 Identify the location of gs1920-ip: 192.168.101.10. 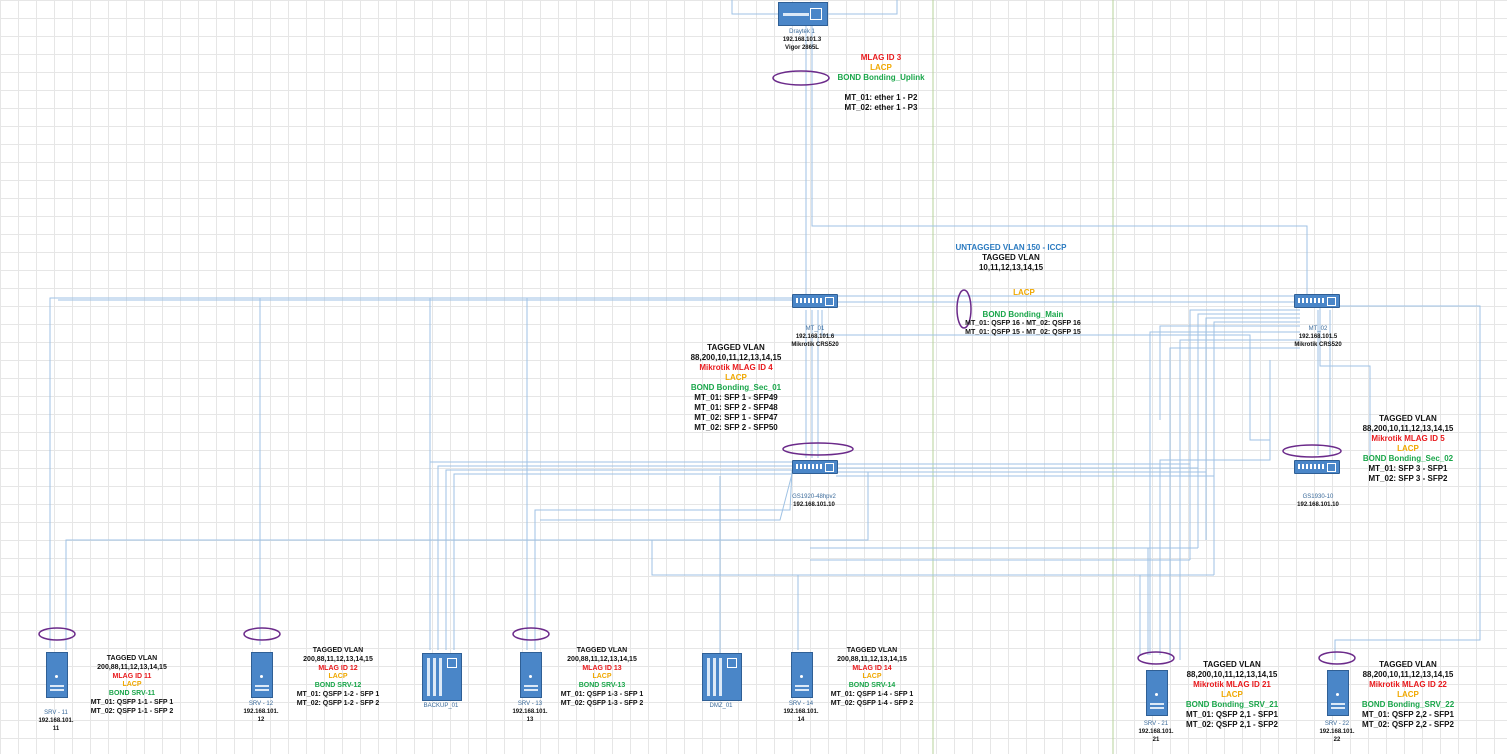
(814, 504).